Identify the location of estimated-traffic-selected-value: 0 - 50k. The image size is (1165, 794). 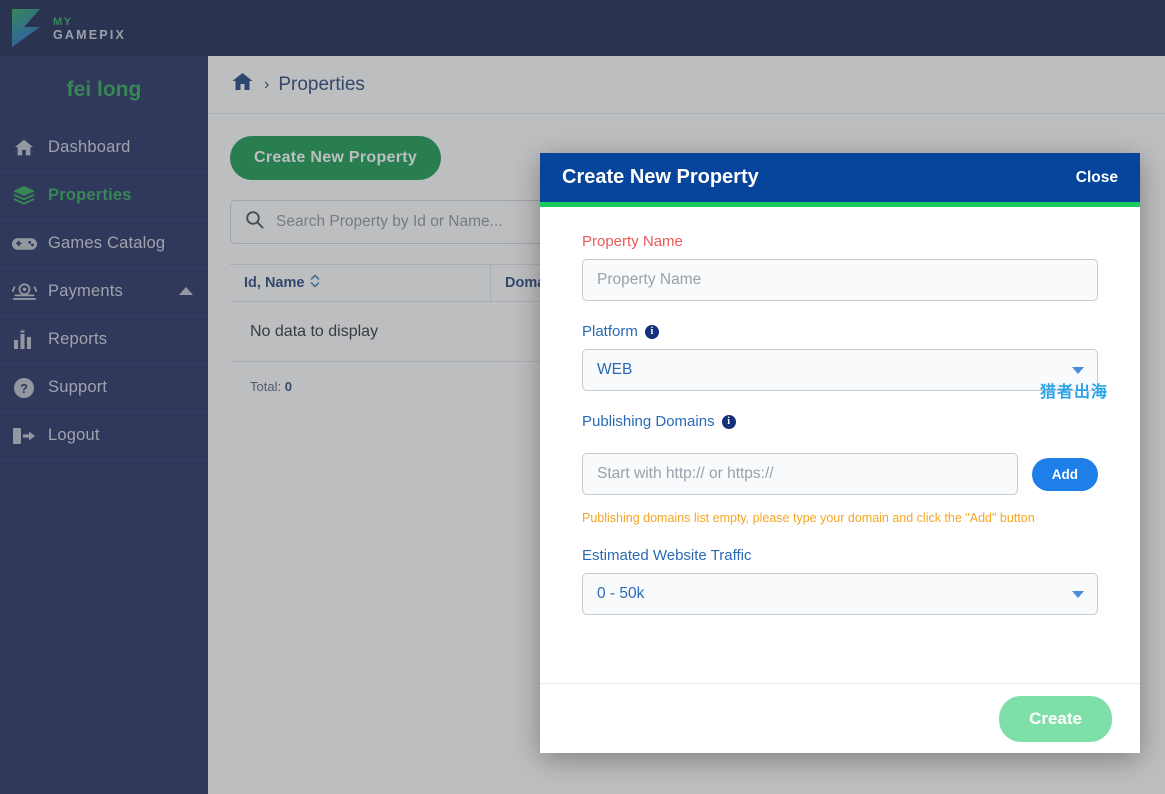
(621, 593).